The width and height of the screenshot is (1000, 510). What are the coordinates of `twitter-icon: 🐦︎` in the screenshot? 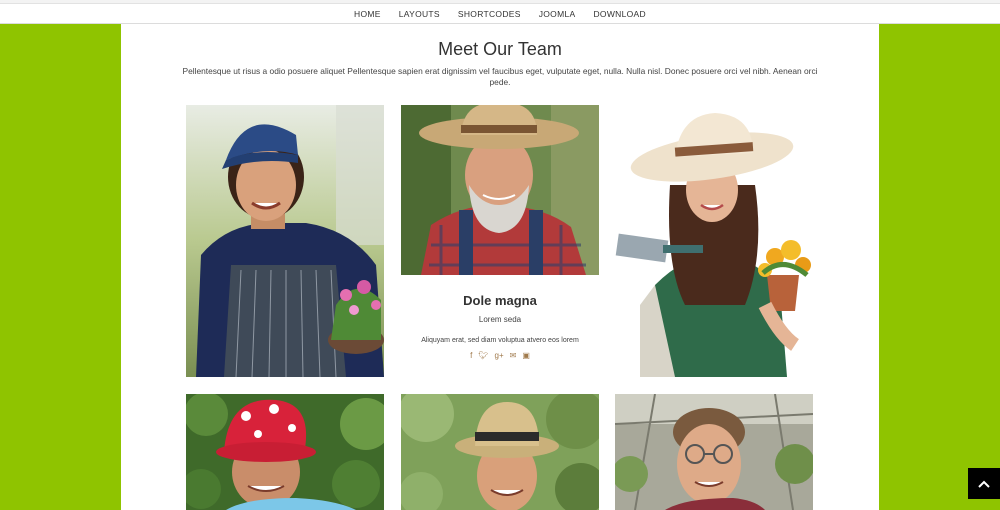 It's located at (483, 355).